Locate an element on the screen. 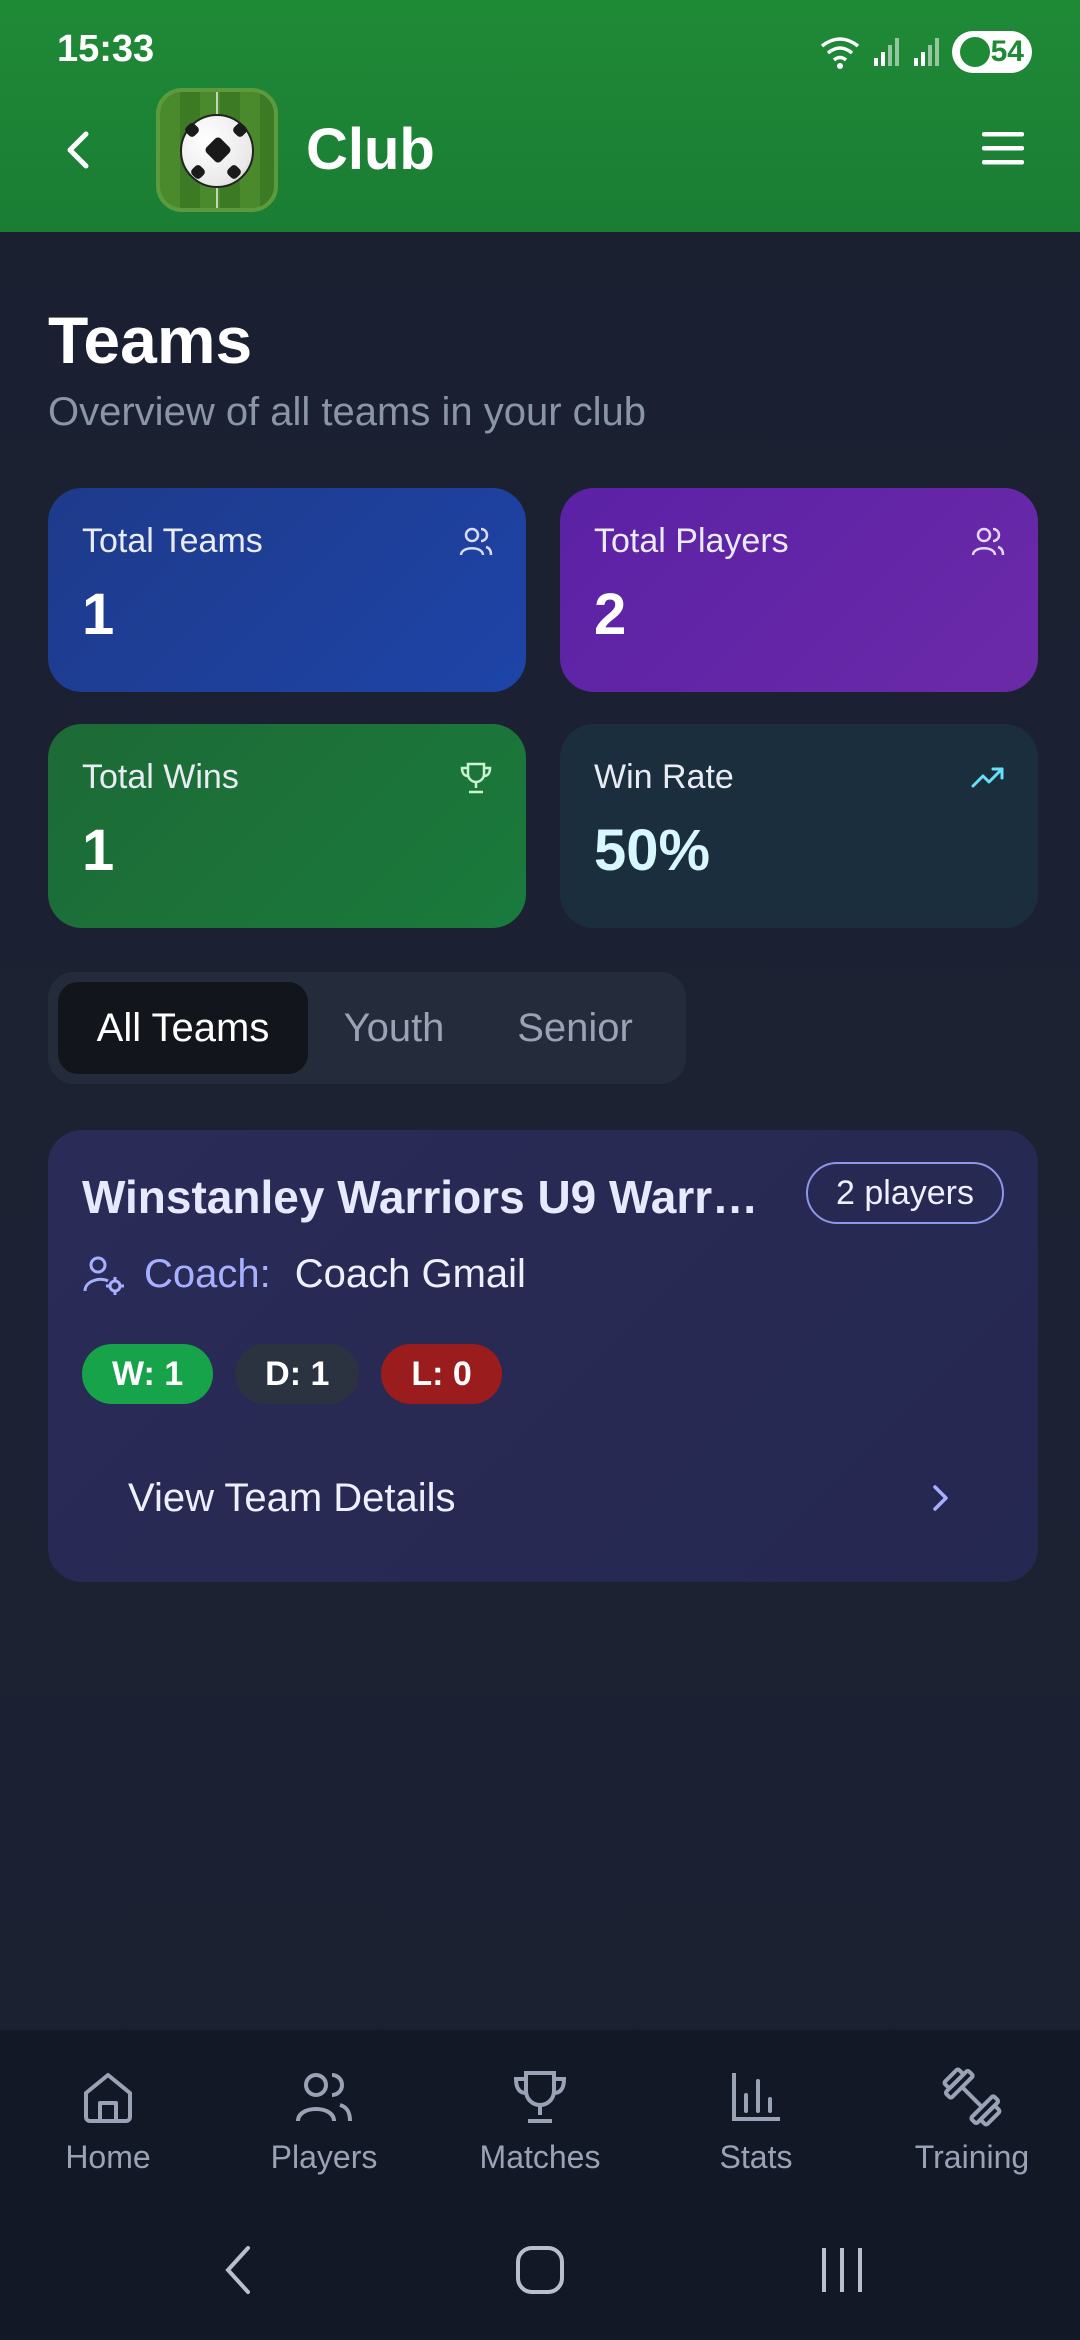 The width and height of the screenshot is (1080, 2340). team-filter-tabs: All Teams Youth Senior is located at coordinates (367, 1028).